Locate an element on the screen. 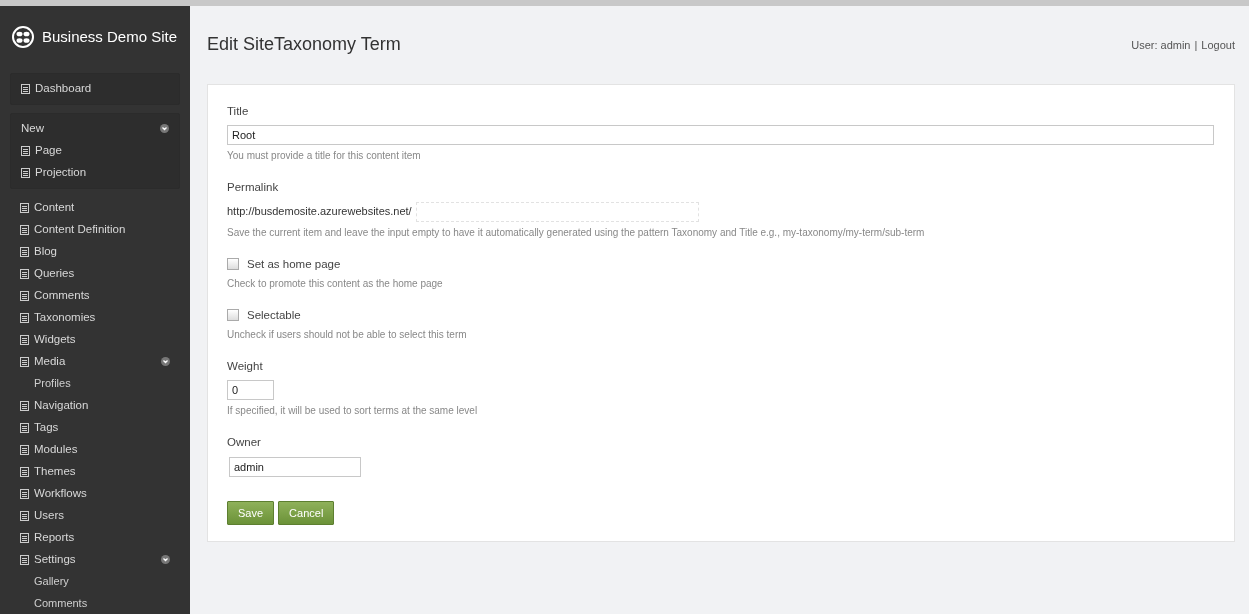 Image resolution: width=1249 pixels, height=614 pixels. submenu-item: Comments is located at coordinates (95, 603).